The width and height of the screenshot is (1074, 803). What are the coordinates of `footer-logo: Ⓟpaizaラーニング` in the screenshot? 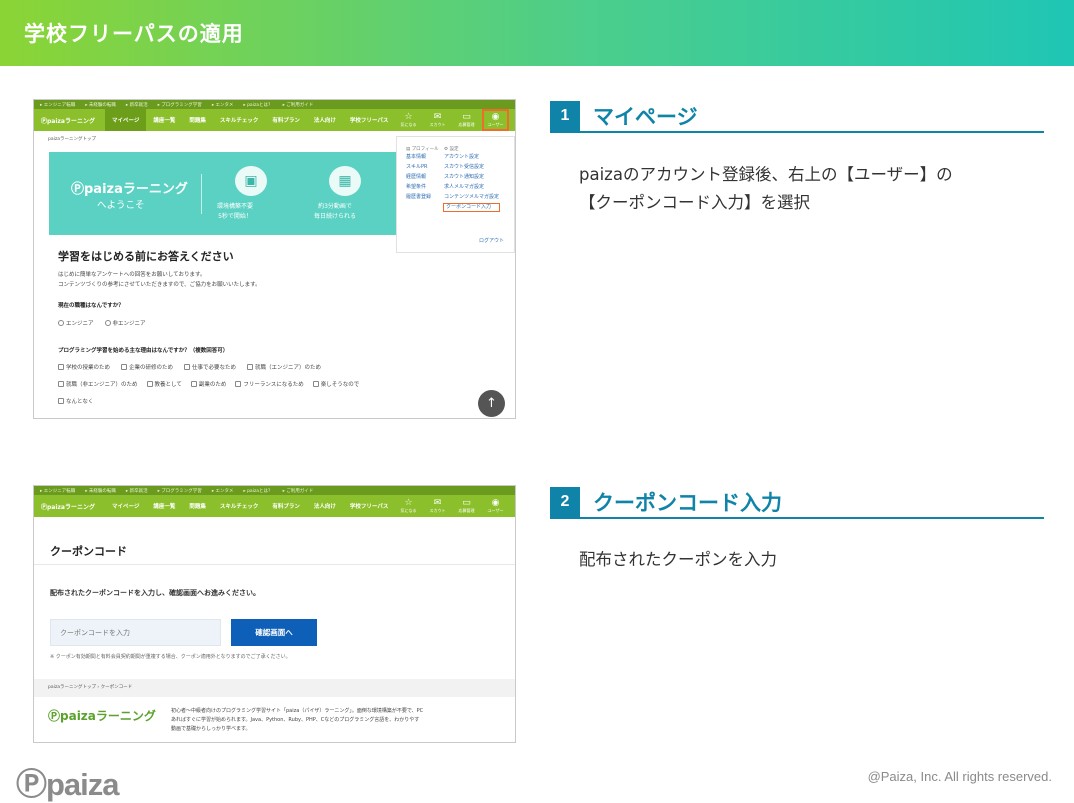 It's located at (102, 715).